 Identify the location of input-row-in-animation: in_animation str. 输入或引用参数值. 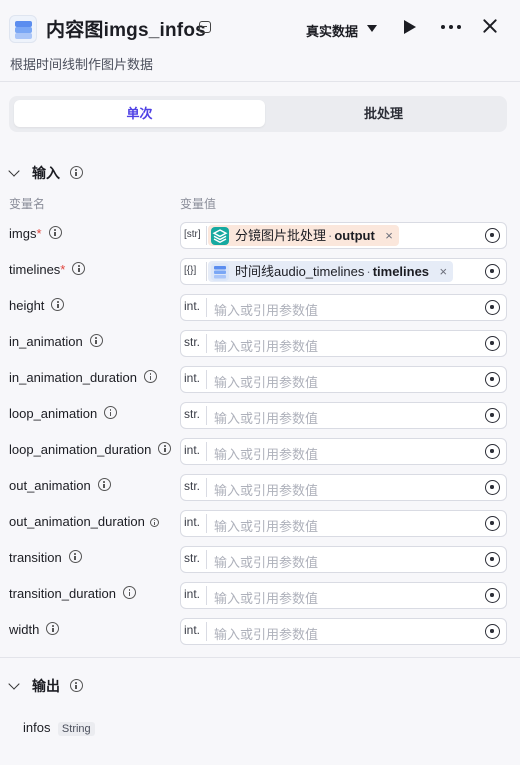
(260, 343).